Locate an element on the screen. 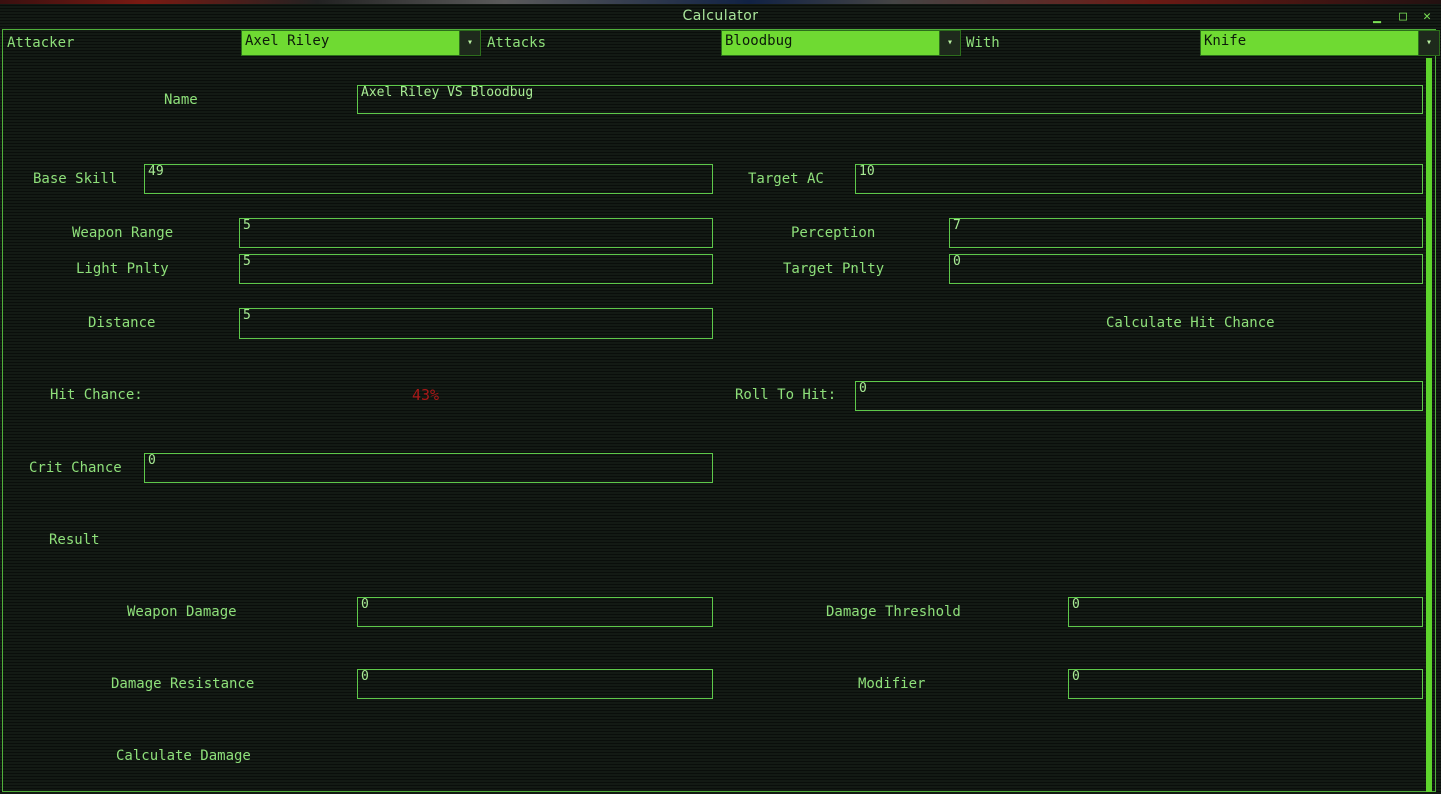 The image size is (1441, 794). distance-field: 5 is located at coordinates (476, 323).